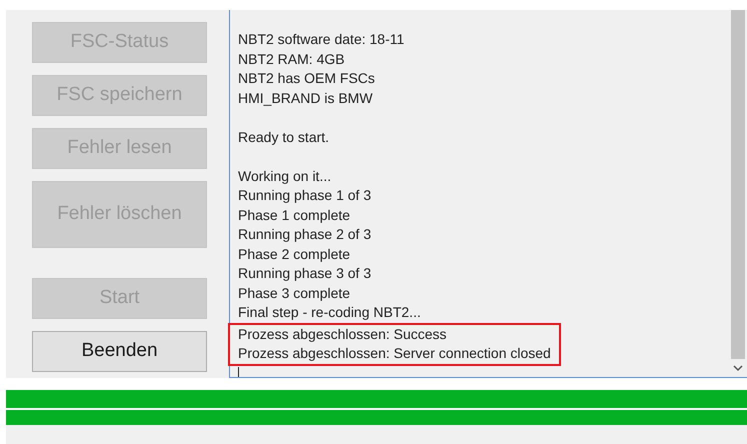 The height and width of the screenshot is (444, 747). Describe the element at coordinates (307, 78) in the screenshot. I see `log-line: NBT2 has OEM FSCs` at that location.